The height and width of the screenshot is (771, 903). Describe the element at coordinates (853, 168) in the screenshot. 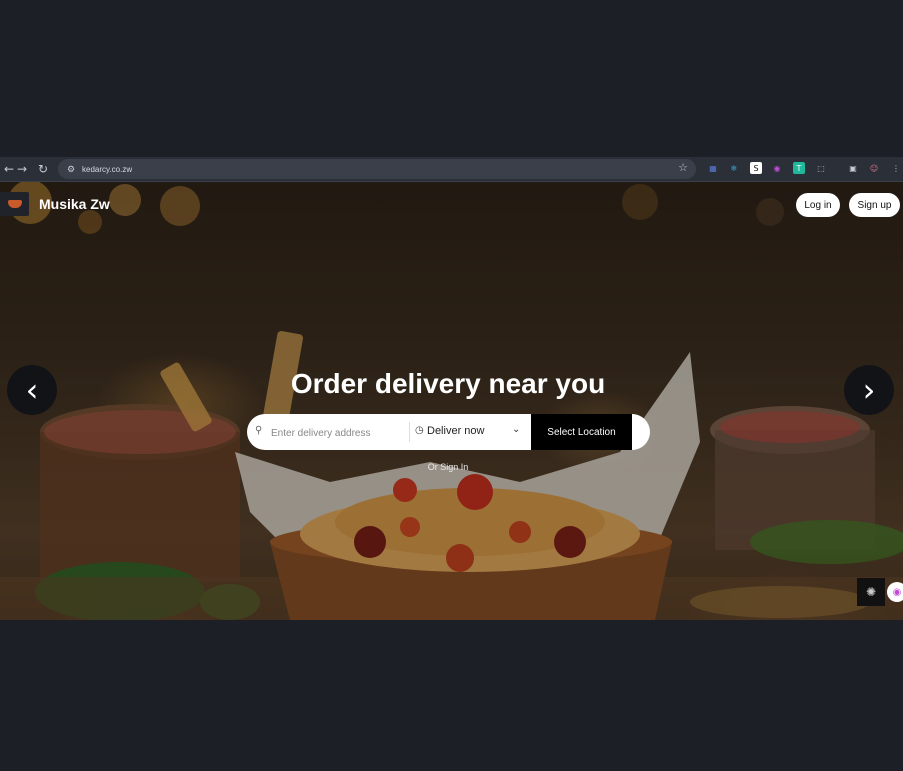

I see `ext-tab-icon: ▣` at that location.